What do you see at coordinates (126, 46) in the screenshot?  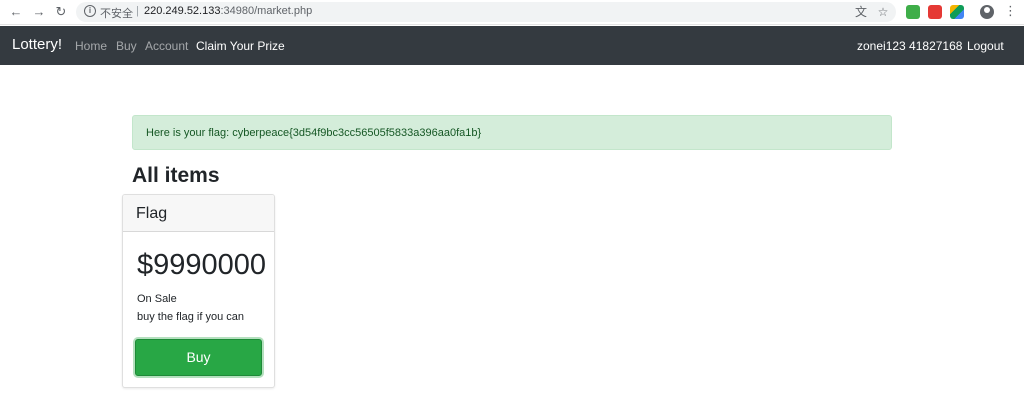 I see `nav-buy: Buy` at bounding box center [126, 46].